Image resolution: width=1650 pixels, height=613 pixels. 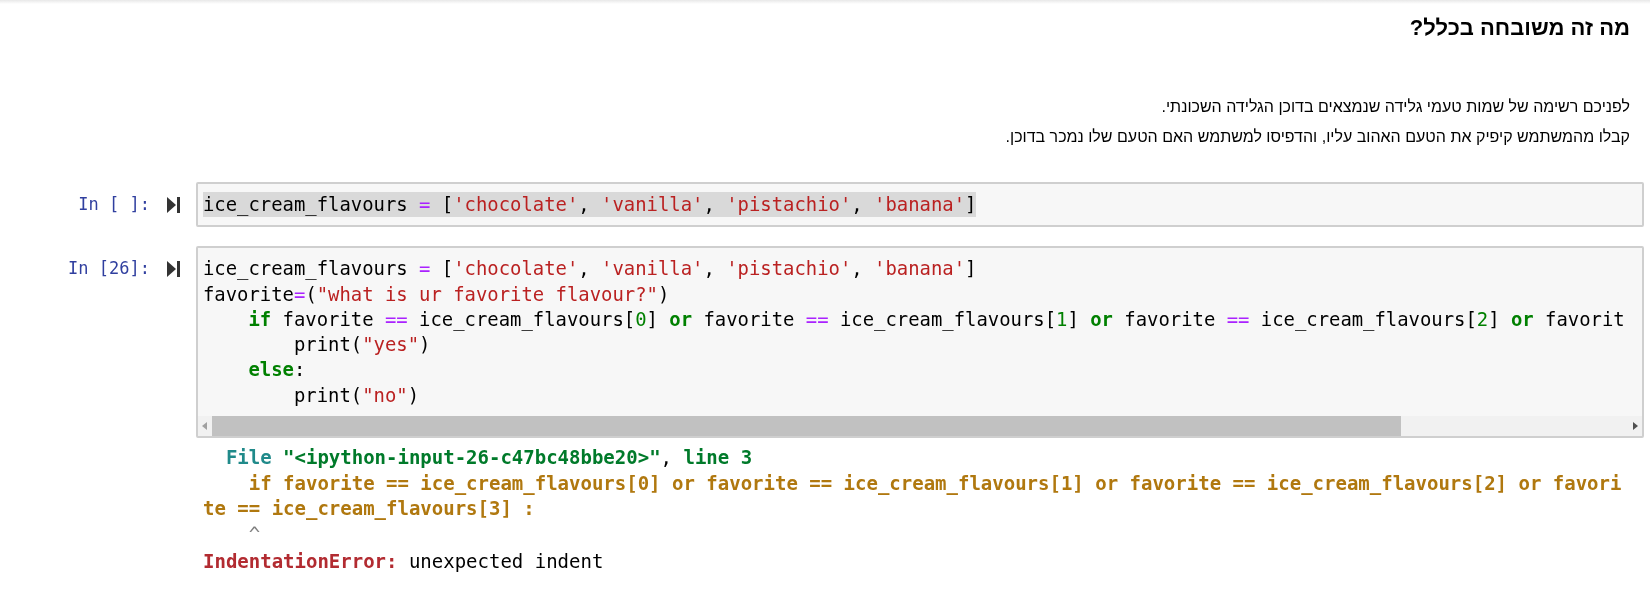 I want to click on instruction-text: קבלו מהמשתמש קיפיק את הטעם האהוב עליו, והדפיסו למשתמש האם הטעם שלו נמכר בדוכן., so click(x=1317, y=137).